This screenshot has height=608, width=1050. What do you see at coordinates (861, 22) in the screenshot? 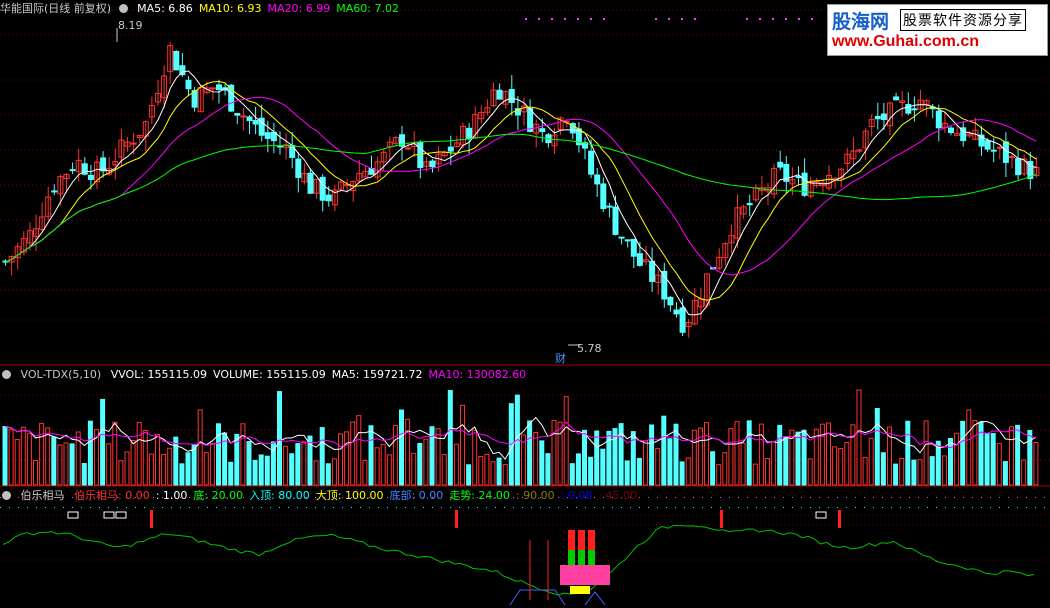
I see `brand-name: 股海网` at bounding box center [861, 22].